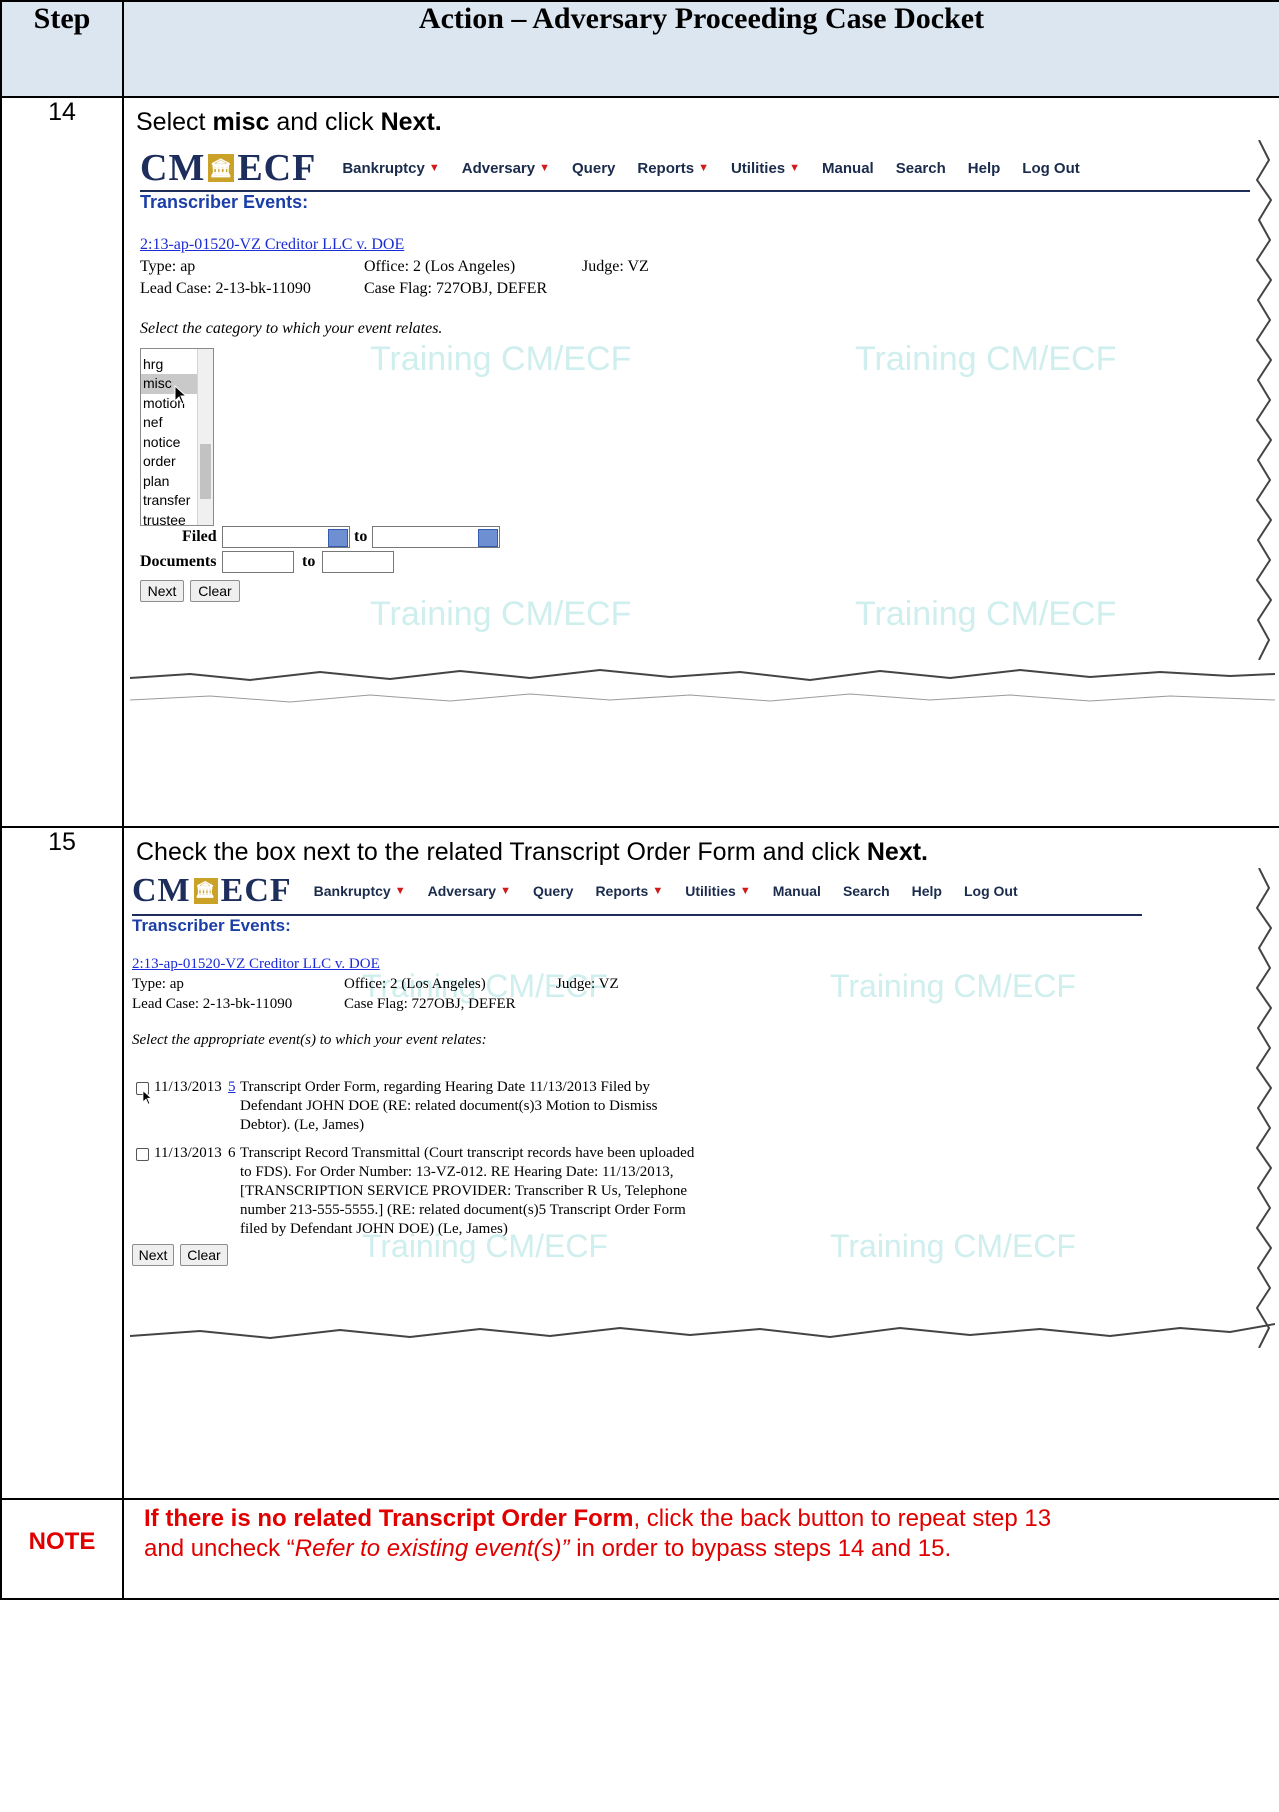 The width and height of the screenshot is (1279, 1812). I want to click on event-checkbox, so click(142, 1154).